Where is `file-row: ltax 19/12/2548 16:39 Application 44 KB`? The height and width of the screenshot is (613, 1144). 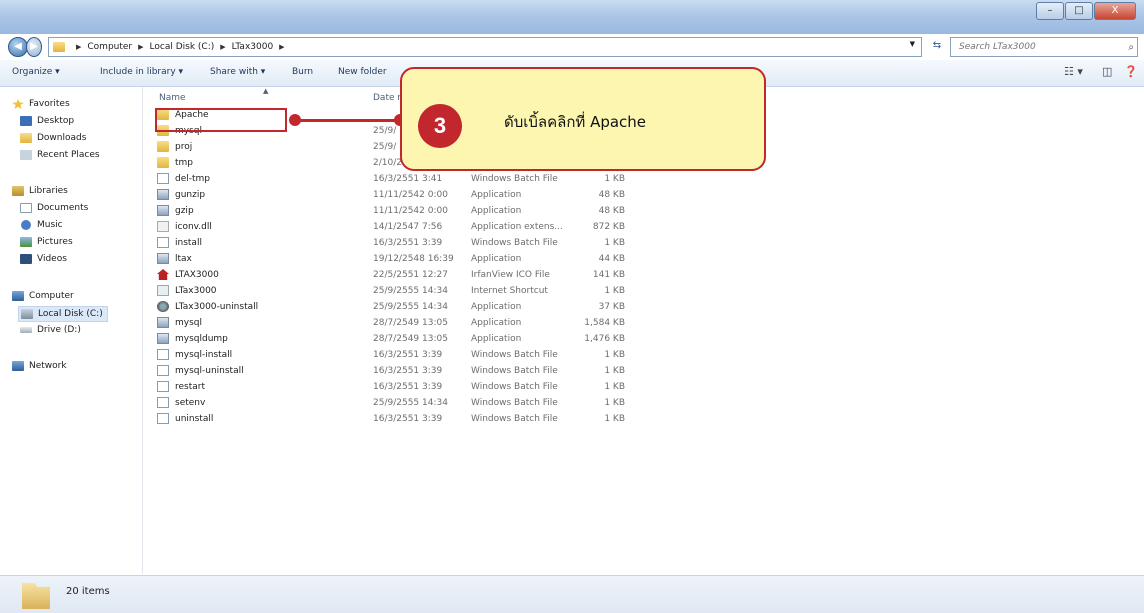
file-row: ltax 19/12/2548 16:39 Application 44 KB is located at coordinates (403, 259).